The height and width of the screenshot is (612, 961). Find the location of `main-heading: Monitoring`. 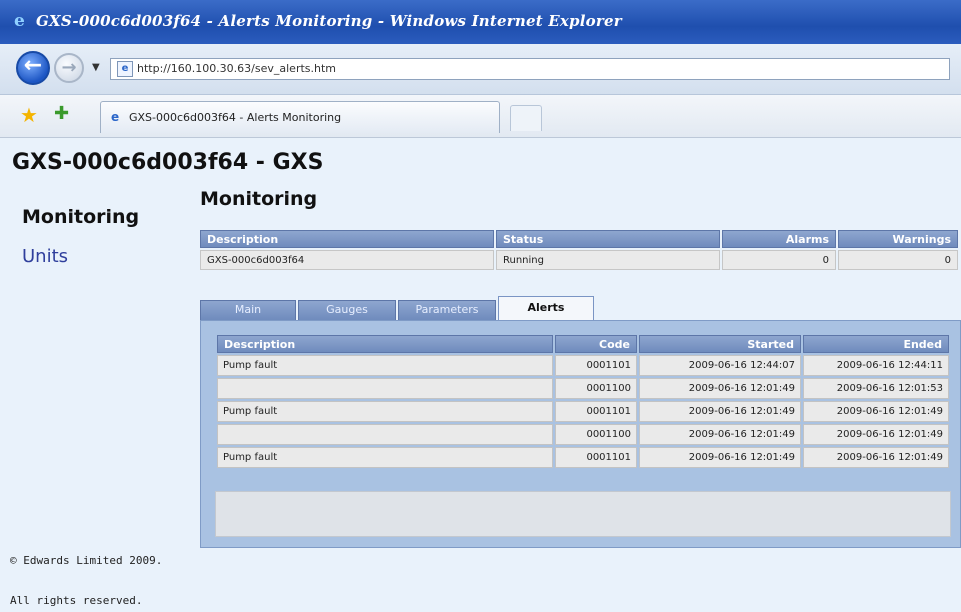

main-heading: Monitoring is located at coordinates (259, 199).